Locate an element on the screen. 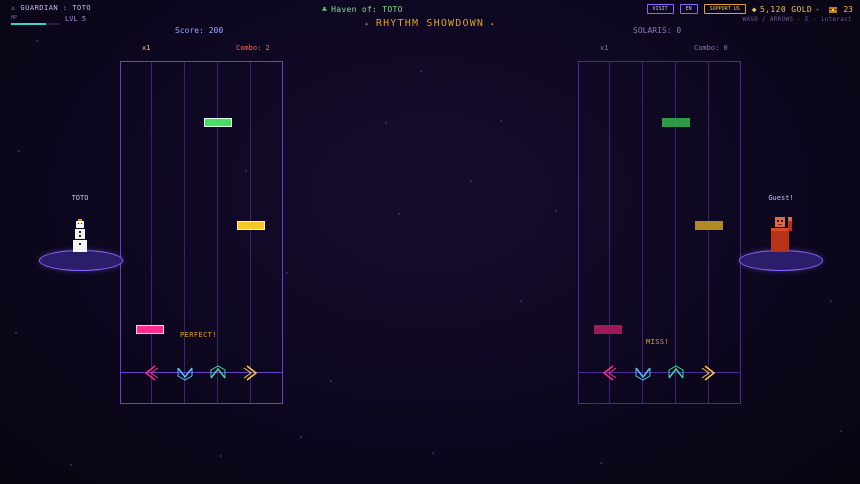 The height and width of the screenshot is (484, 860). left-multiplier: x1 is located at coordinates (146, 48).